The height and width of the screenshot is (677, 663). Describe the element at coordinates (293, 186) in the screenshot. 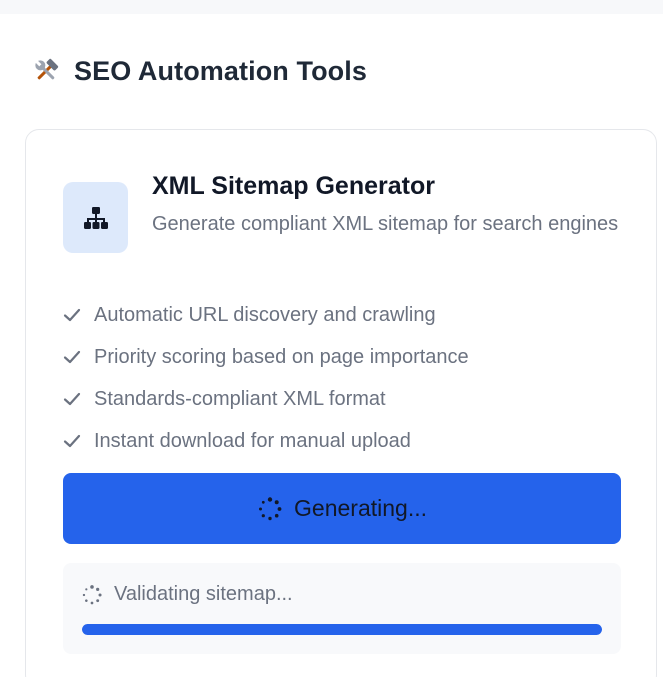

I see `tool-title: XML Sitemap Generator` at that location.